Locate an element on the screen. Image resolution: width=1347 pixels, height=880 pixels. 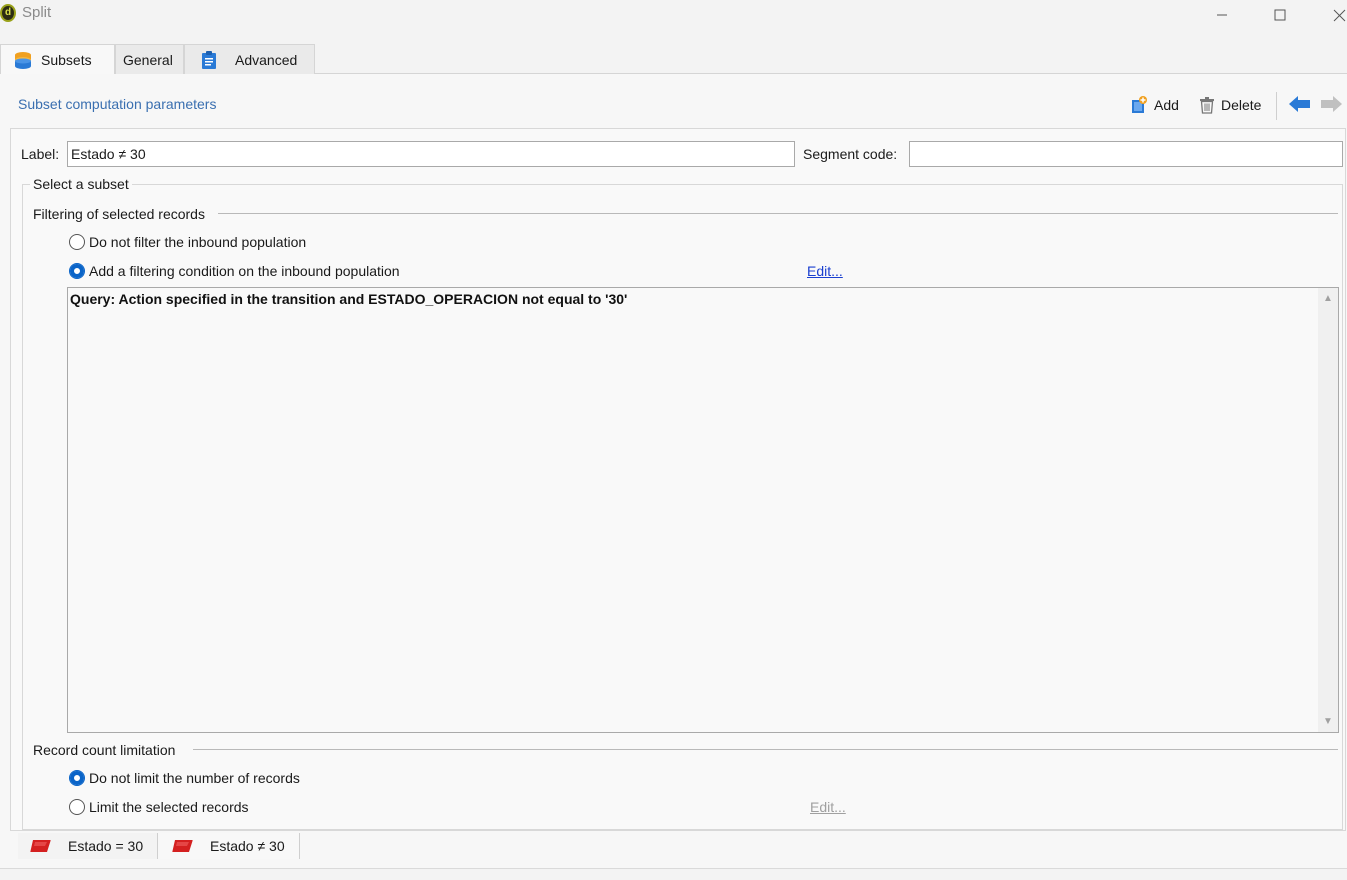
section-title: Subset computation parameters is located at coordinates (117, 104).